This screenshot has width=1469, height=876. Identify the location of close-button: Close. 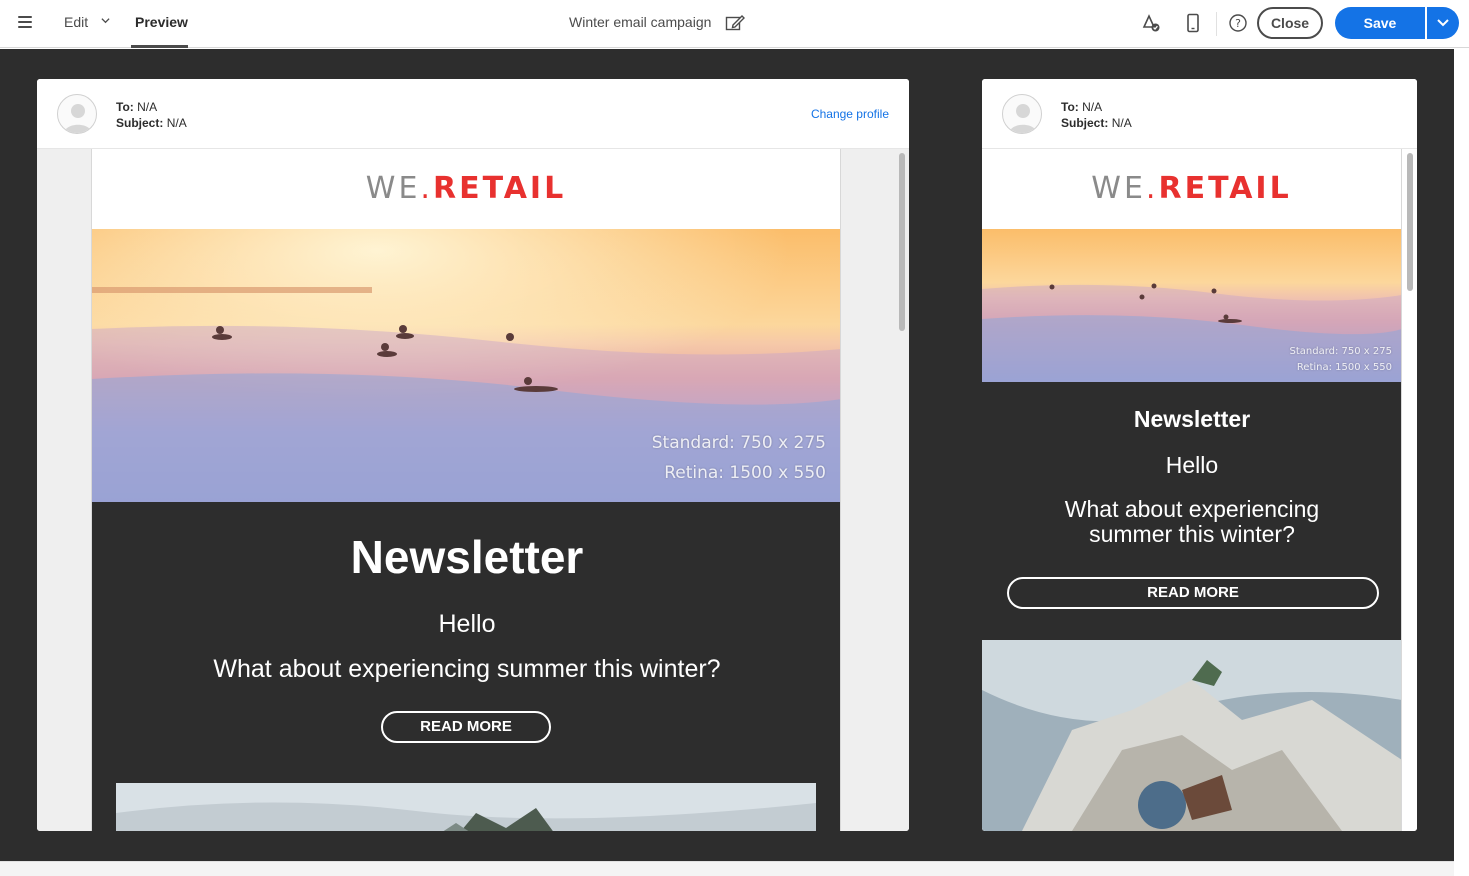
(1290, 23).